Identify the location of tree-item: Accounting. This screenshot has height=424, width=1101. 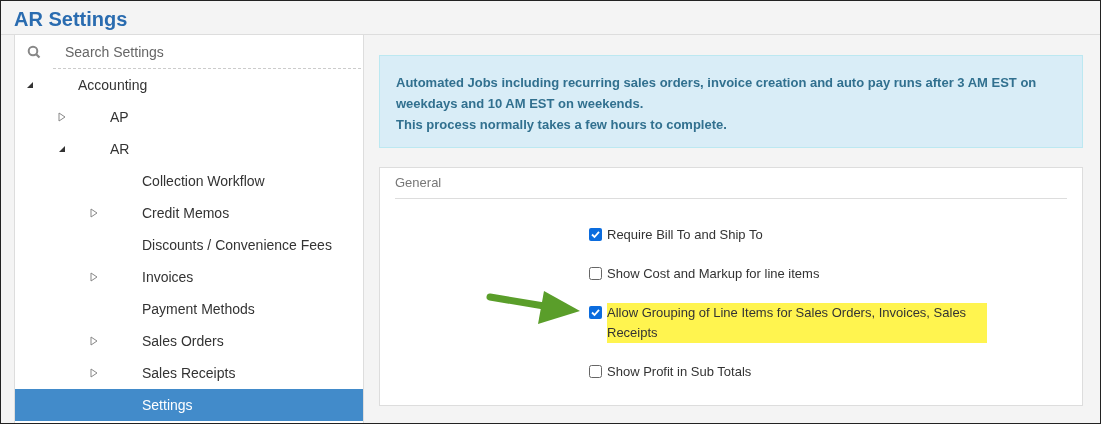
(189, 85).